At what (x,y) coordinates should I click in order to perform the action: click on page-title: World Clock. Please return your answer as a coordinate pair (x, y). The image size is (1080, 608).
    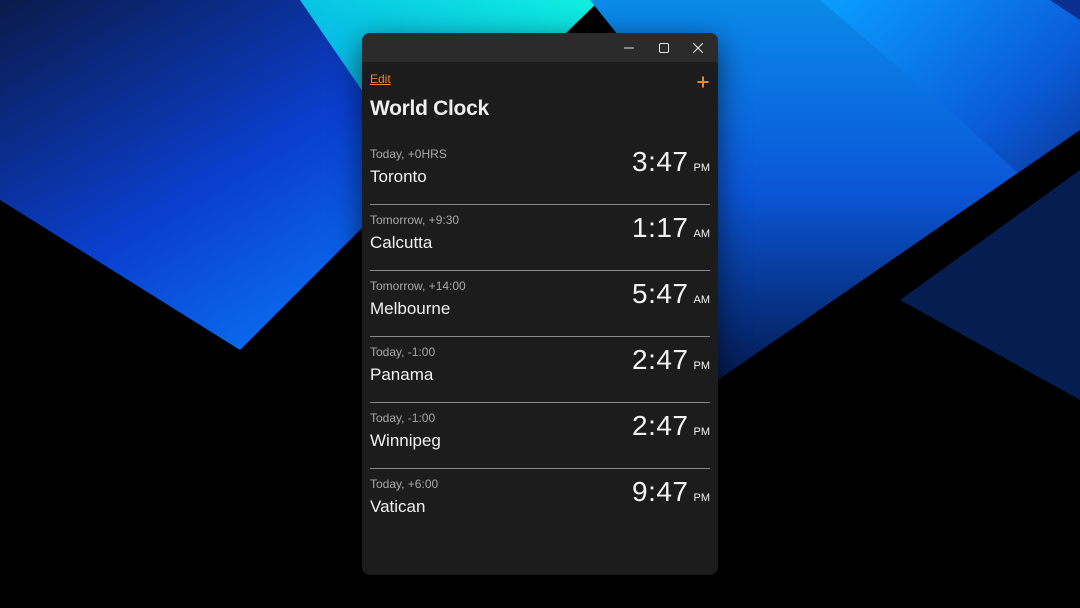
    Looking at the image, I should click on (429, 108).